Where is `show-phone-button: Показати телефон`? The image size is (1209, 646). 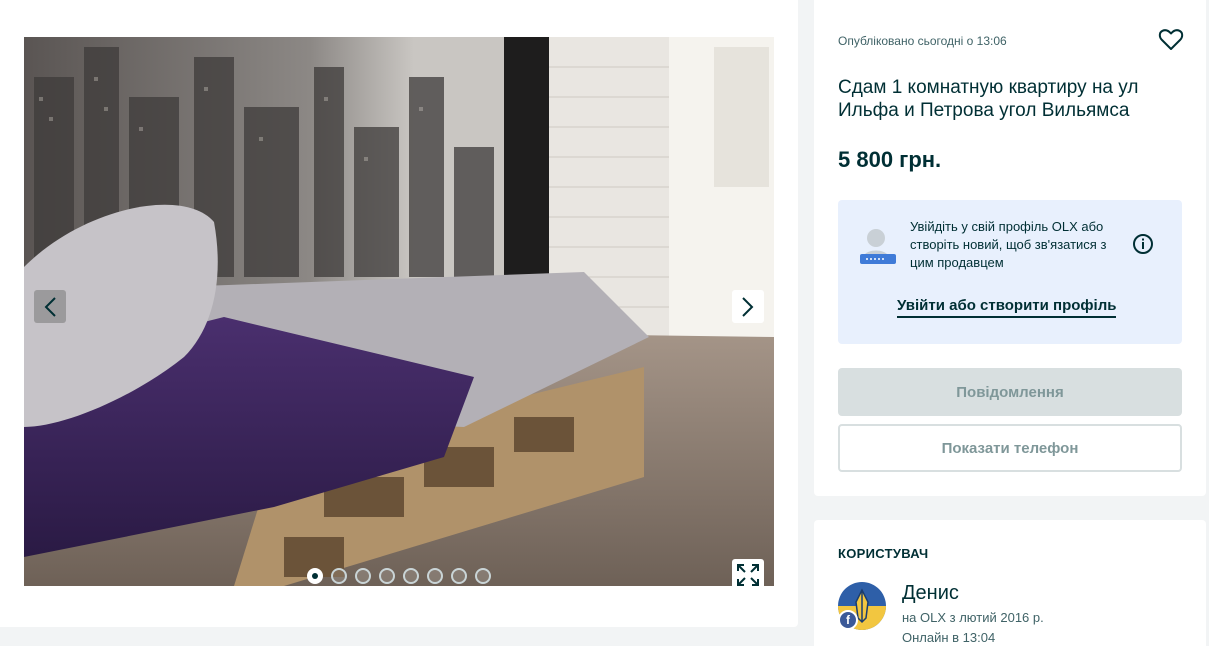 show-phone-button: Показати телефон is located at coordinates (1010, 448).